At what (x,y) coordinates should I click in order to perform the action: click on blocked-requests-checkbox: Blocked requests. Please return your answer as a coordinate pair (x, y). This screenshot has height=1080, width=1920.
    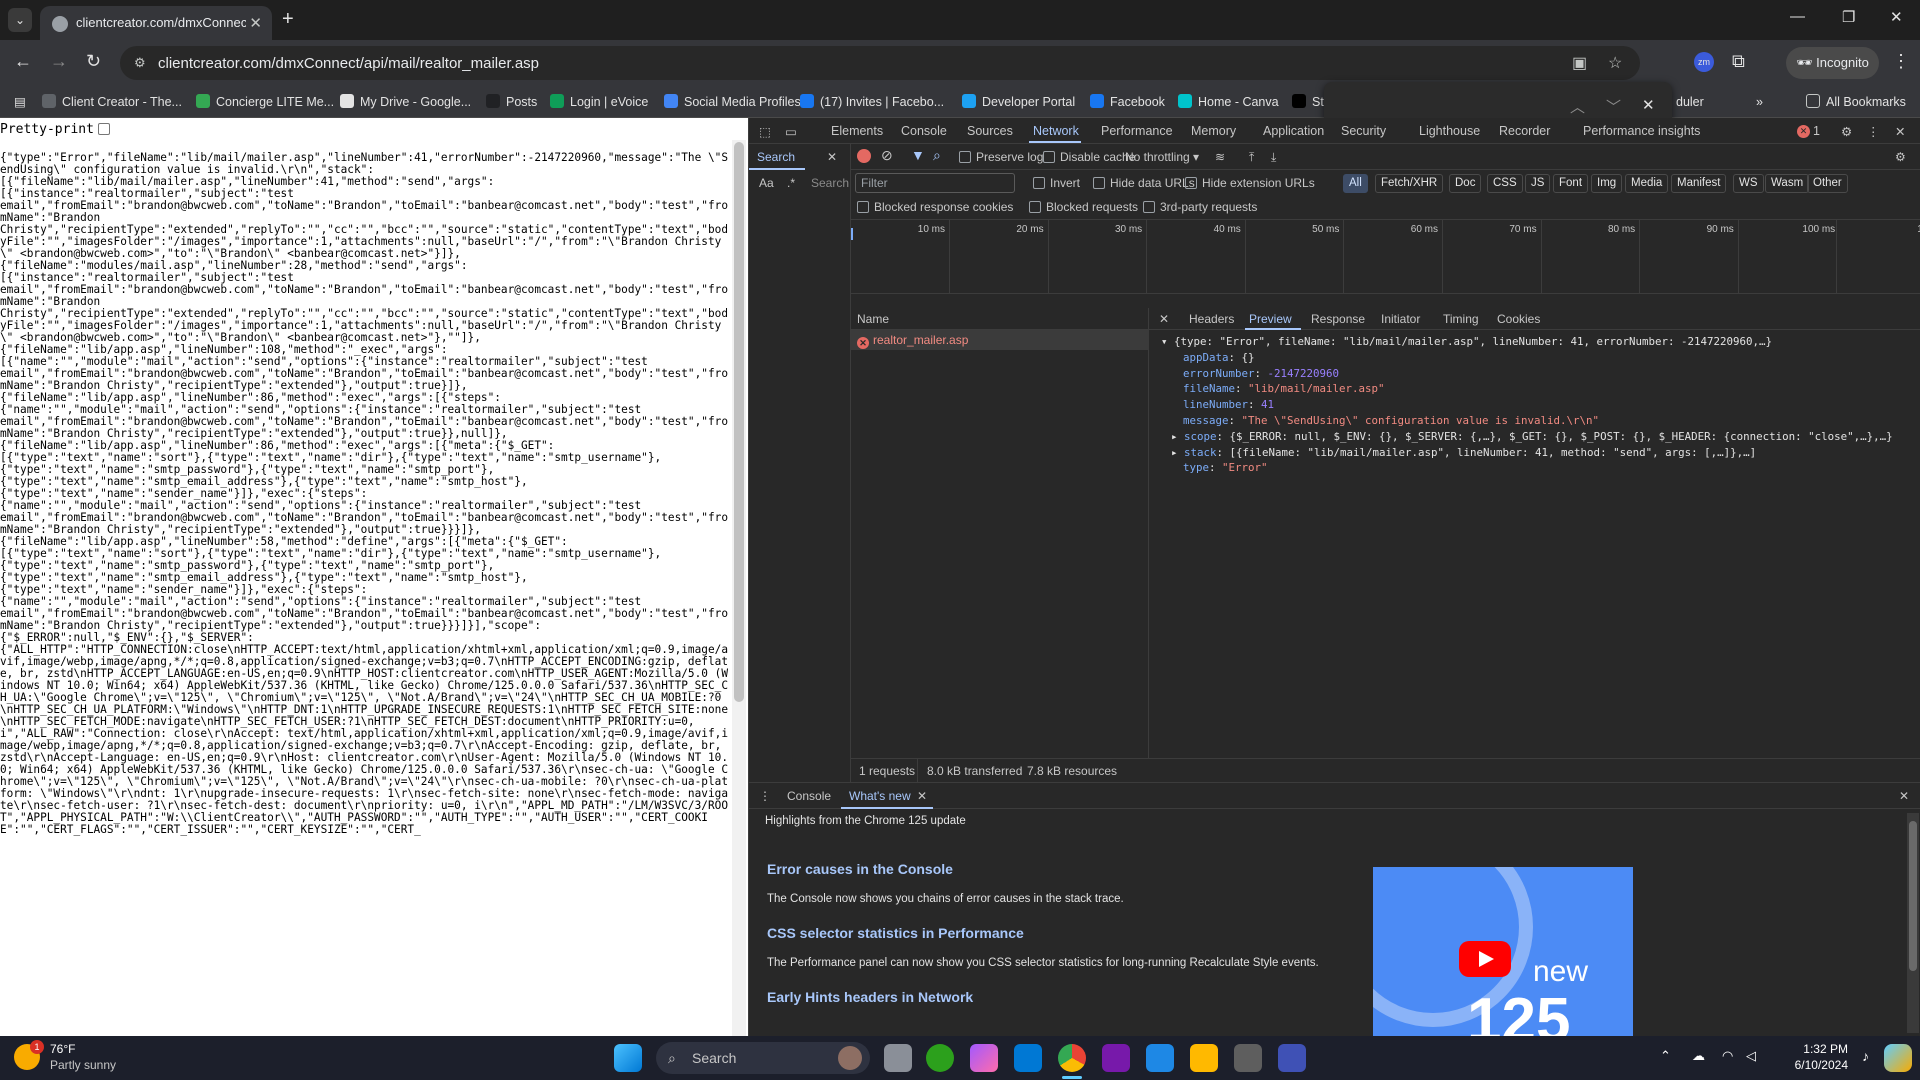
    Looking at the image, I should click on (1083, 207).